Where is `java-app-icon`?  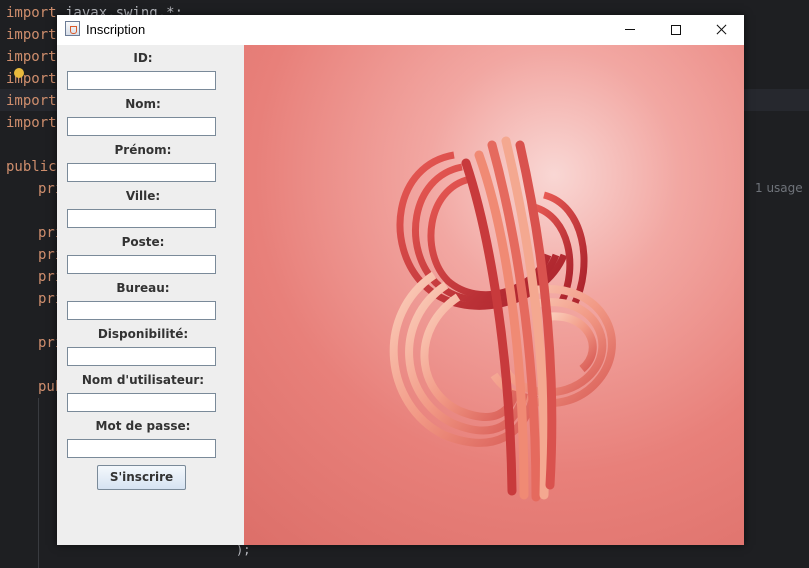
java-app-icon is located at coordinates (72, 28).